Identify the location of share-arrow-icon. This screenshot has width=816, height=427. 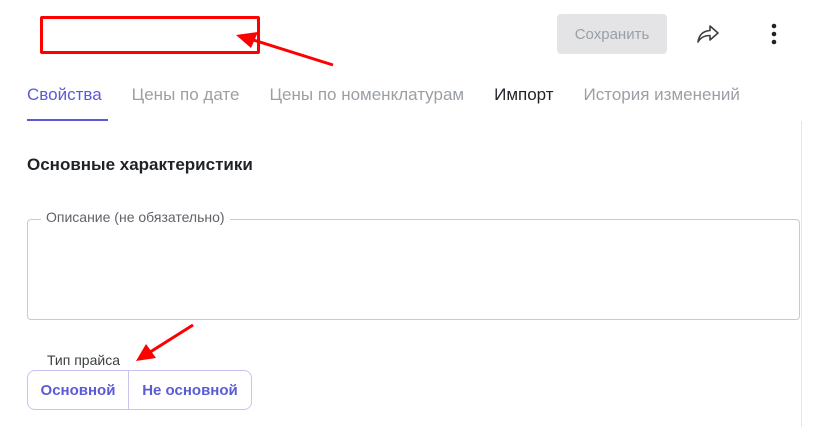
(708, 34).